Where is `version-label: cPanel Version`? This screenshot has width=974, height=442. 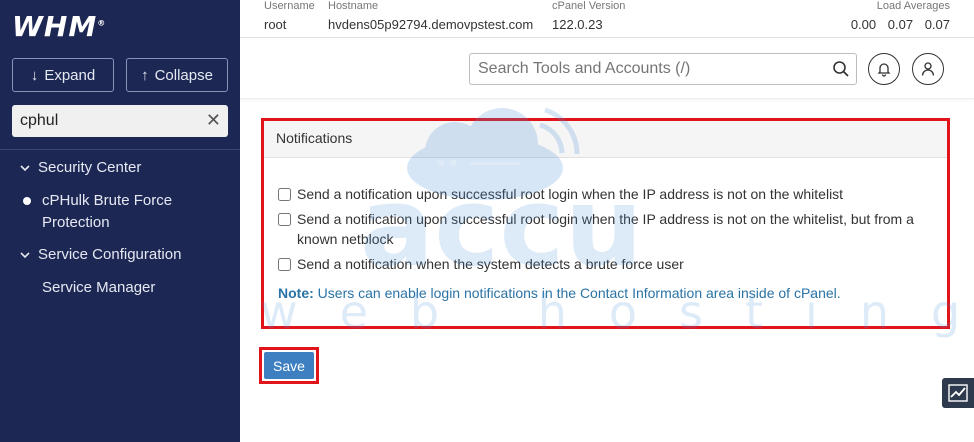
version-label: cPanel Version is located at coordinates (589, 6).